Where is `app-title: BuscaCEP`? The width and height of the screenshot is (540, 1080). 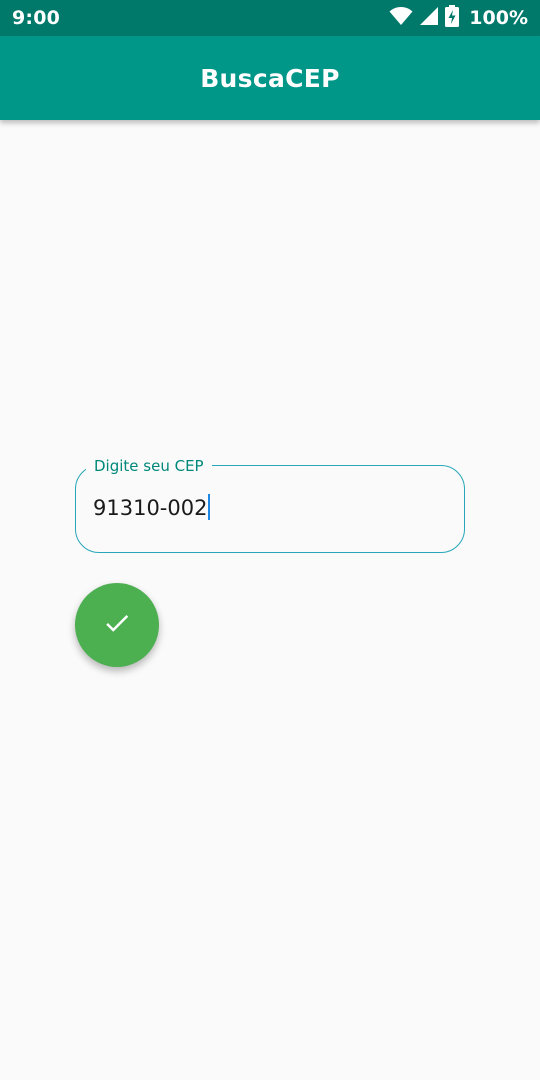 app-title: BuscaCEP is located at coordinates (270, 78).